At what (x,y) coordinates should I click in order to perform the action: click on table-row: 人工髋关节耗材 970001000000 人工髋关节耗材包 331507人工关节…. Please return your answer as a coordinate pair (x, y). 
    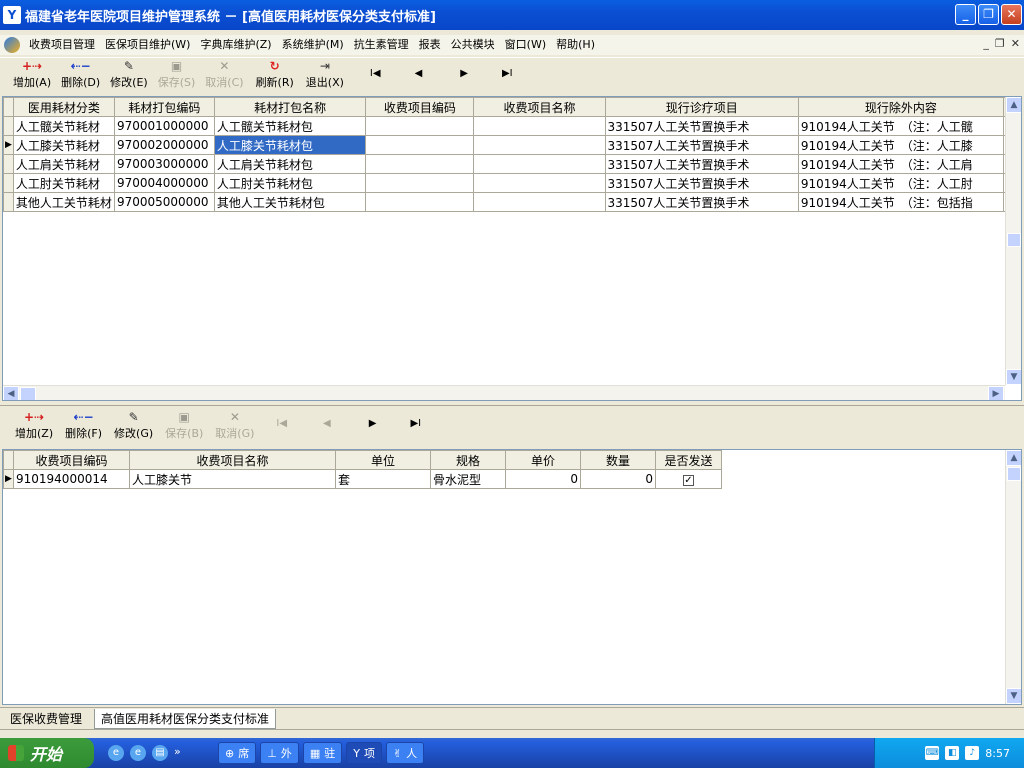
    Looking at the image, I should click on (512, 126).